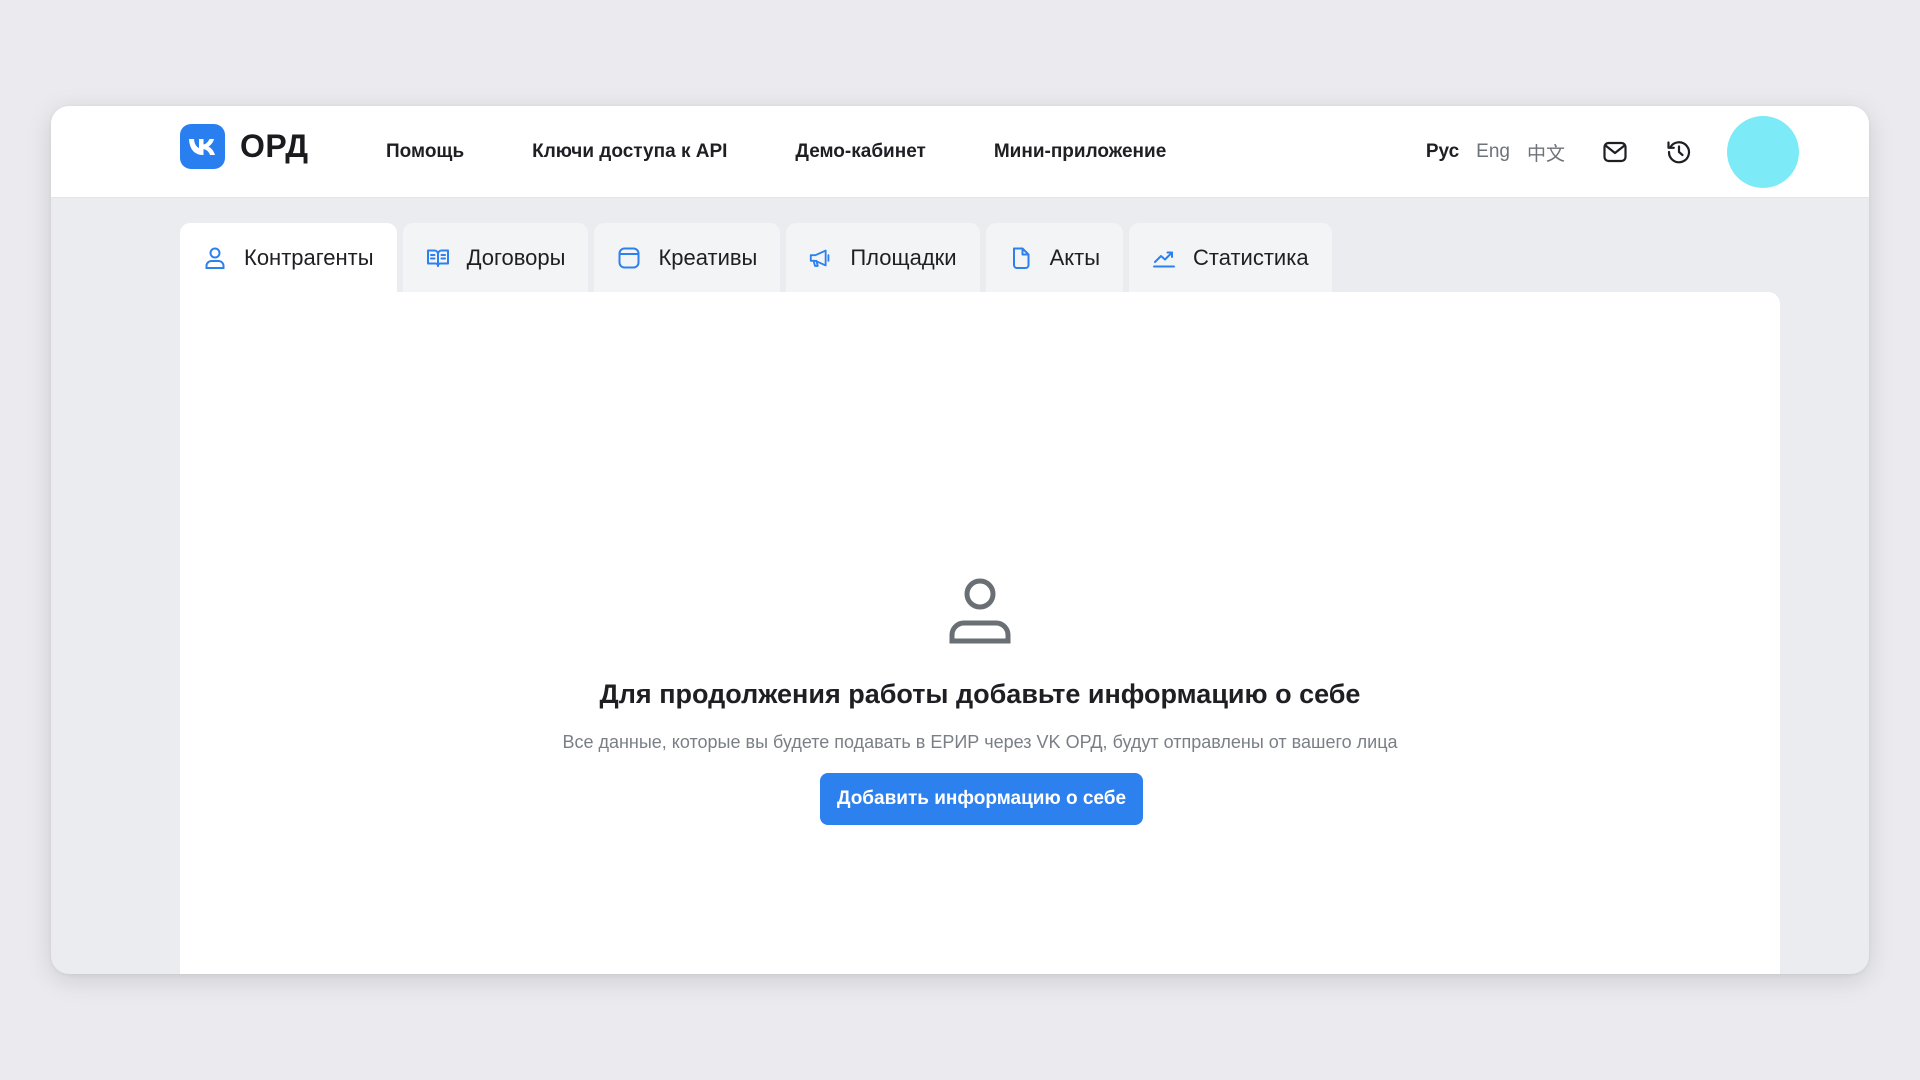 This screenshot has width=1920, height=1080. What do you see at coordinates (1546, 152) in the screenshot?
I see `lang-zh: 中文` at bounding box center [1546, 152].